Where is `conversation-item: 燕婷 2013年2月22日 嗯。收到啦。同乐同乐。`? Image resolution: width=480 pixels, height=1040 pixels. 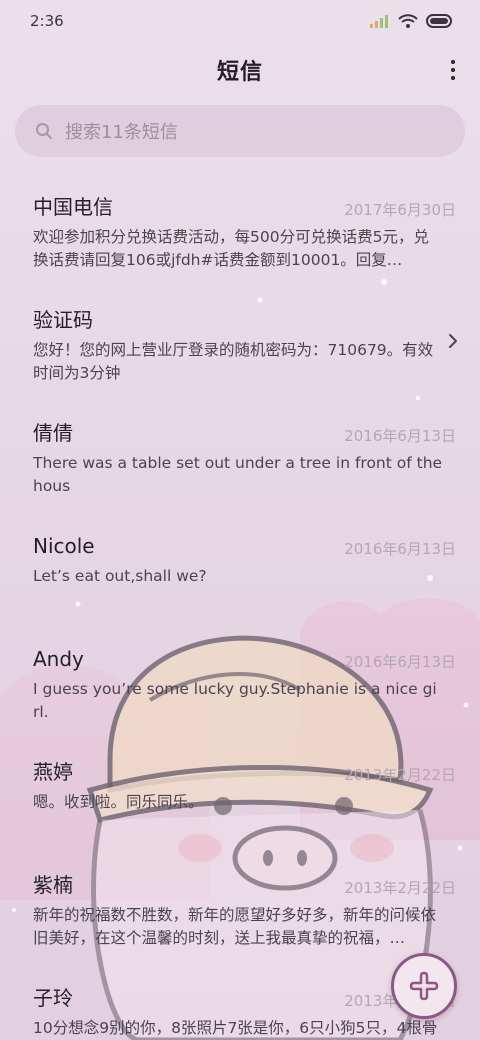
conversation-item: 燕婷 2013年2月22日 嗯。收到啦。同乐同乐。 is located at coordinates (240, 797).